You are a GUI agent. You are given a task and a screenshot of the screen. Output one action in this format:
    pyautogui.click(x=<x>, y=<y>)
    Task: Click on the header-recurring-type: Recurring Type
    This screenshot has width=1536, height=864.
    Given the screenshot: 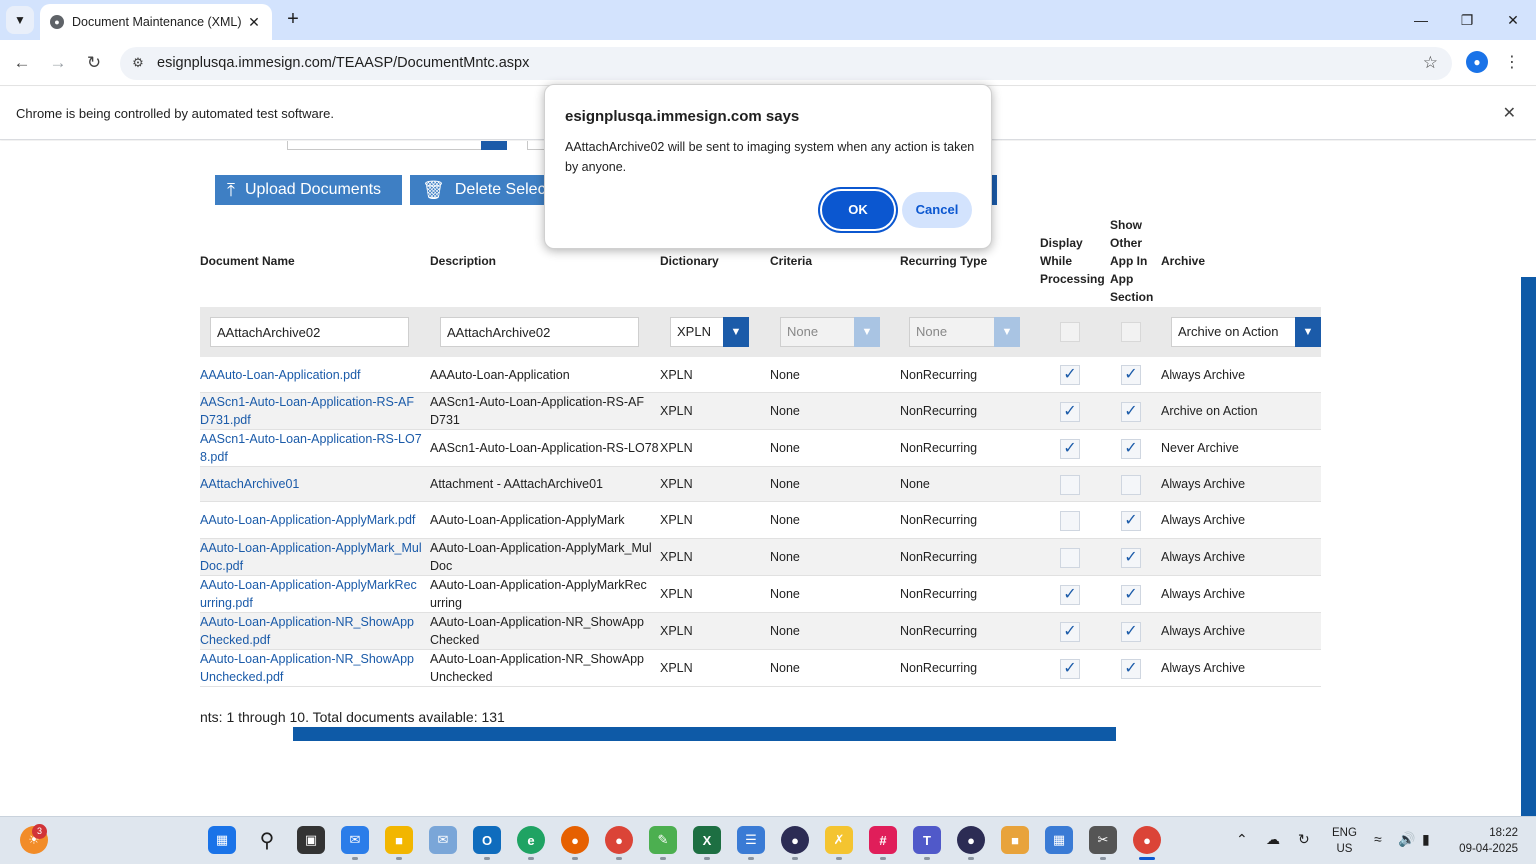 What is the action you would take?
    pyautogui.click(x=943, y=261)
    